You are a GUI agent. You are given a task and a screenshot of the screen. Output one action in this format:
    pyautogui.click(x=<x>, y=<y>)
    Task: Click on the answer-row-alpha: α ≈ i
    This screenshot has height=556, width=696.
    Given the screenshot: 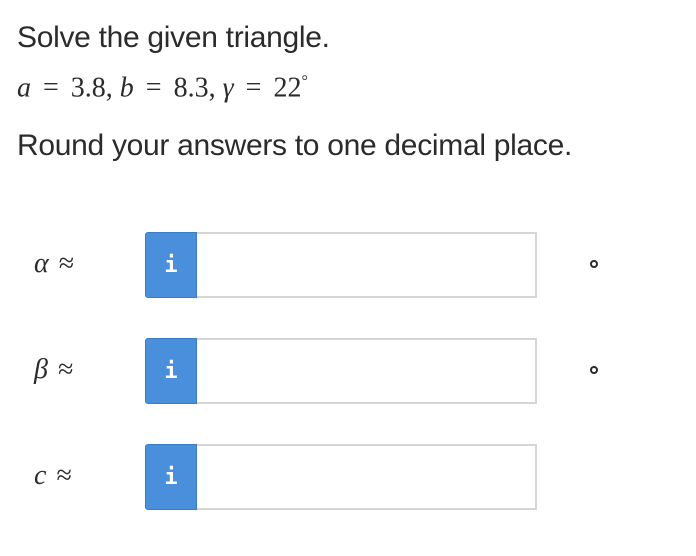 What is the action you would take?
    pyautogui.click(x=348, y=265)
    